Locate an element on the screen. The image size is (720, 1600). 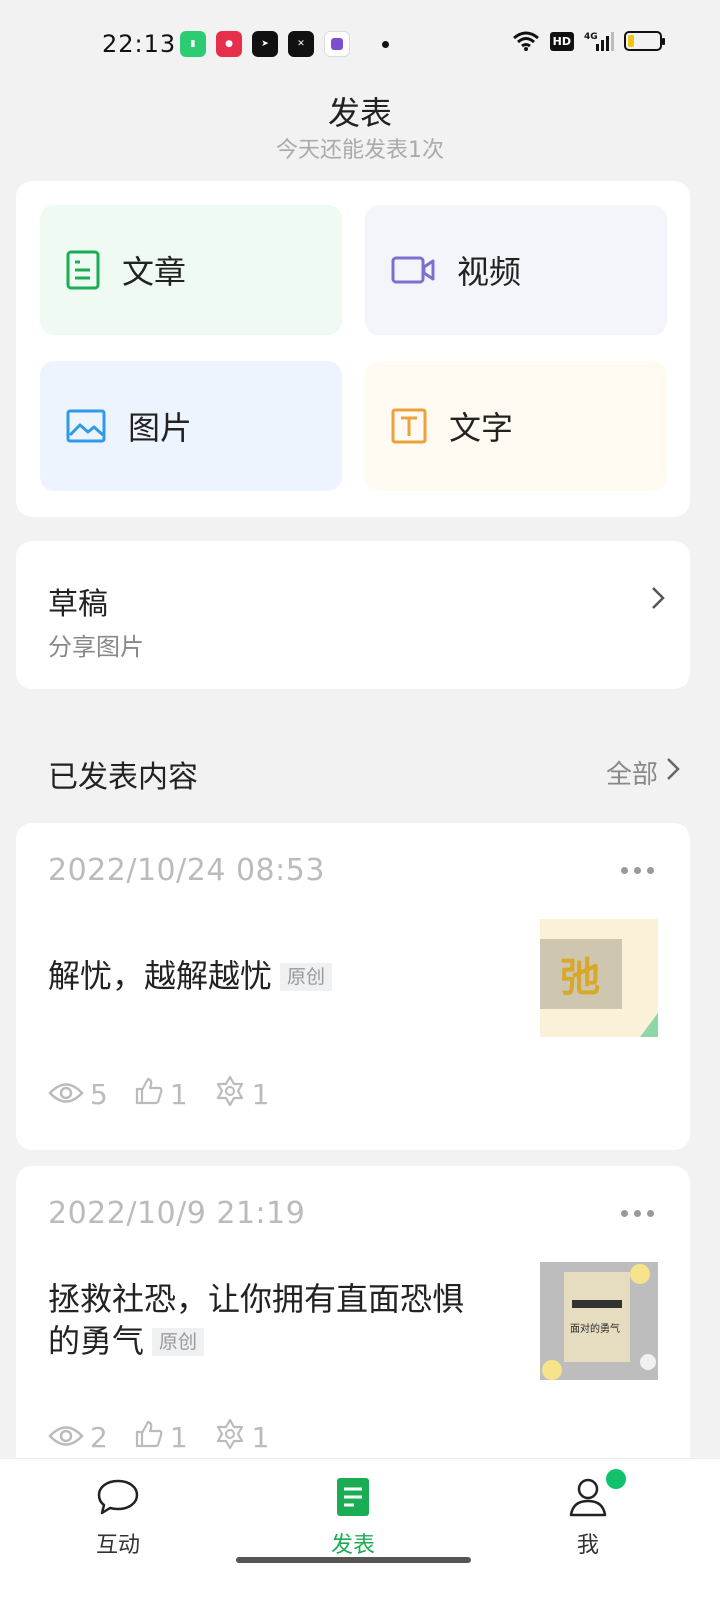
post-thumbnail: 弛 is located at coordinates (599, 978).